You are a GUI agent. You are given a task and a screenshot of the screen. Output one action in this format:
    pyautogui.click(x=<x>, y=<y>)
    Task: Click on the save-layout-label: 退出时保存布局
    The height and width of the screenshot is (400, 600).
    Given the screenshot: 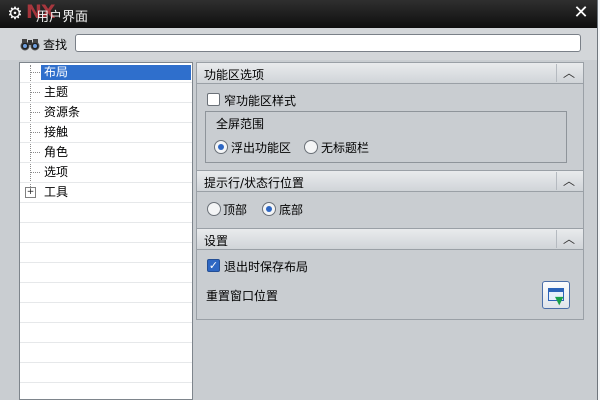 What is the action you would take?
    pyautogui.click(x=266, y=267)
    